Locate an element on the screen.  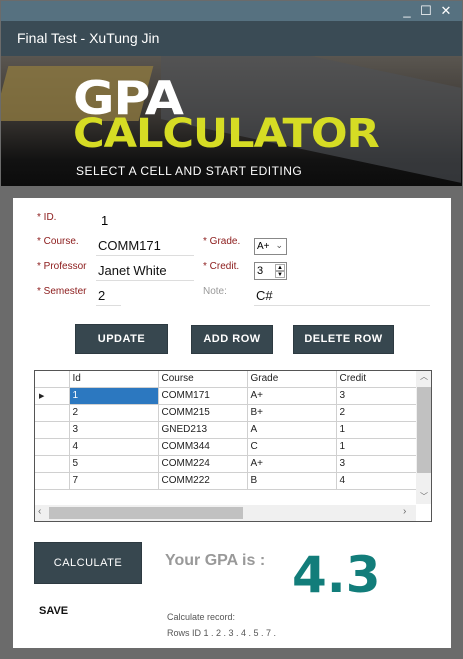
column-header-credit: Credit is located at coordinates (376, 379).